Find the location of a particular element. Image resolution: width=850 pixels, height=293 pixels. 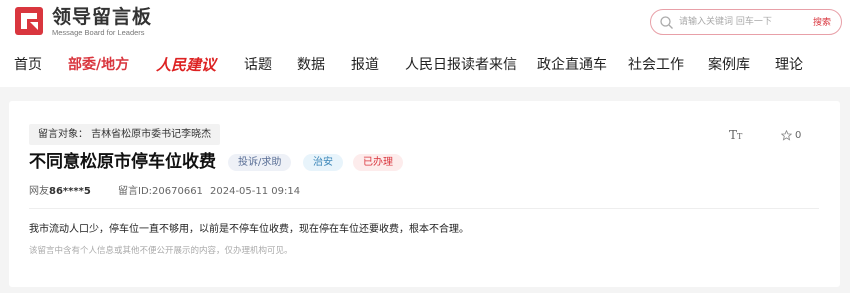

nav-item-theory: 理论 is located at coordinates (789, 65).